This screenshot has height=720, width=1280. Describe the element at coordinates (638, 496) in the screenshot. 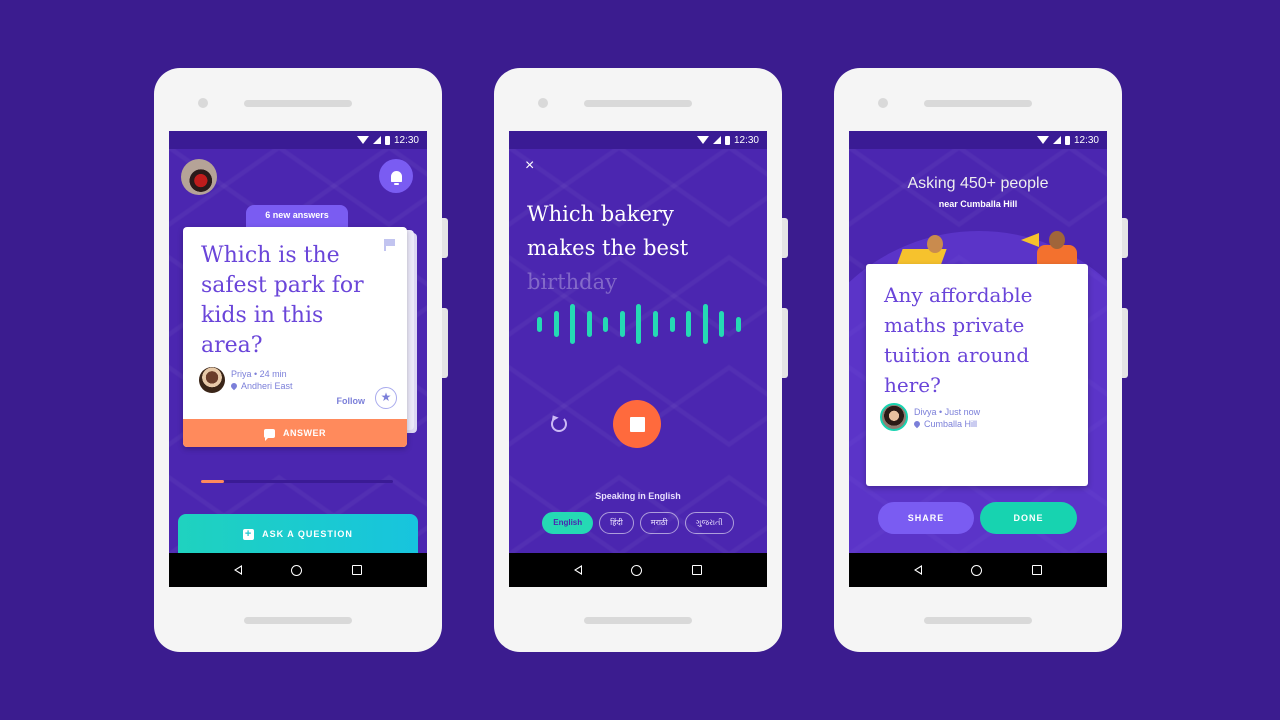

I see `speaking-language-label: Speaking in English` at that location.